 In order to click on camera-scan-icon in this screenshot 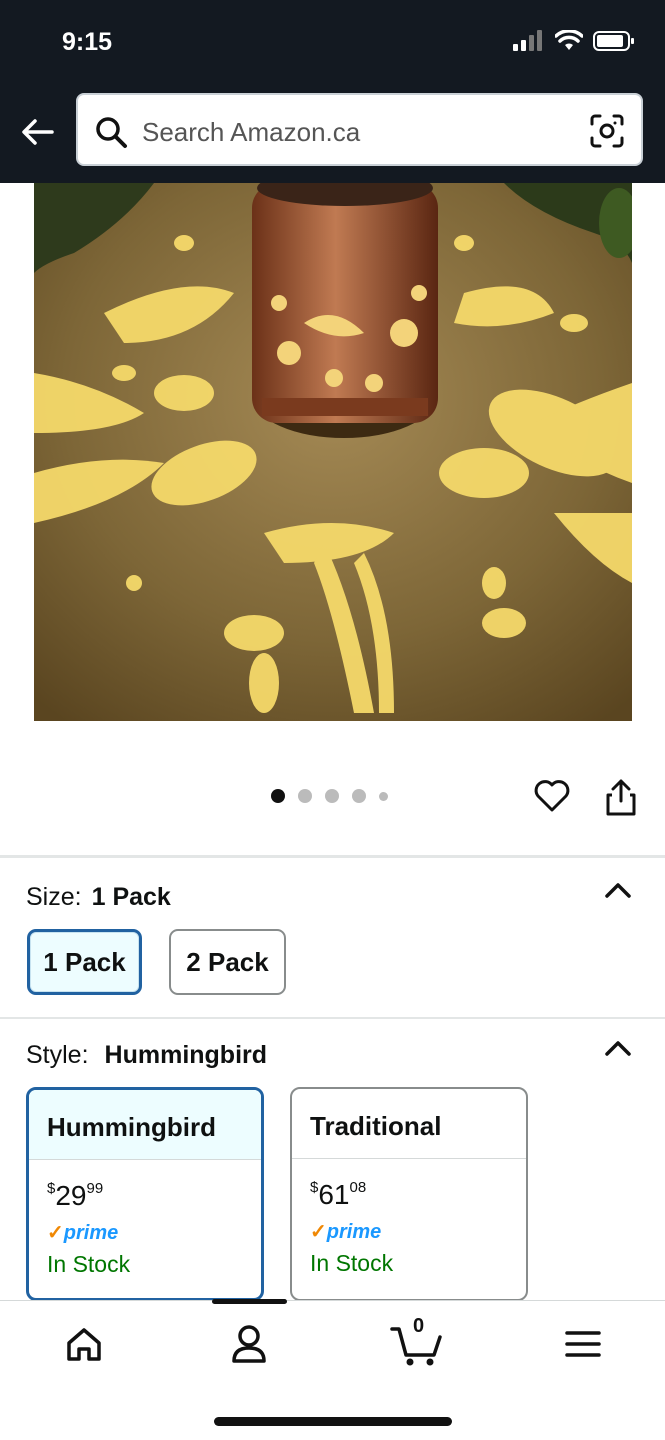, I will do `click(607, 131)`.